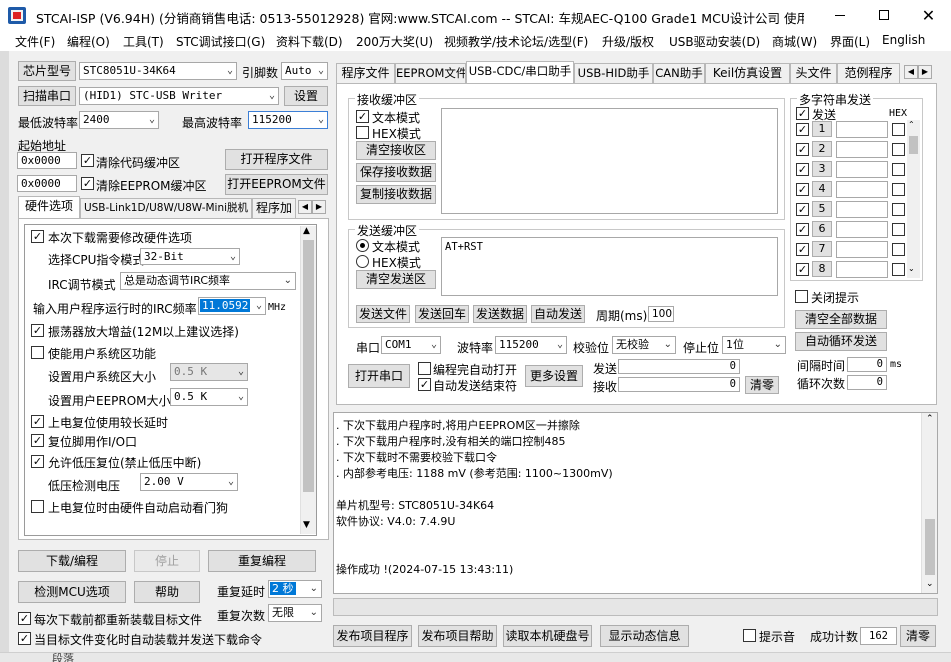 Image resolution: width=951 pixels, height=662 pixels. What do you see at coordinates (276, 184) in the screenshot?
I see `open-eeprom-button: 打开EEPROM文件` at bounding box center [276, 184].